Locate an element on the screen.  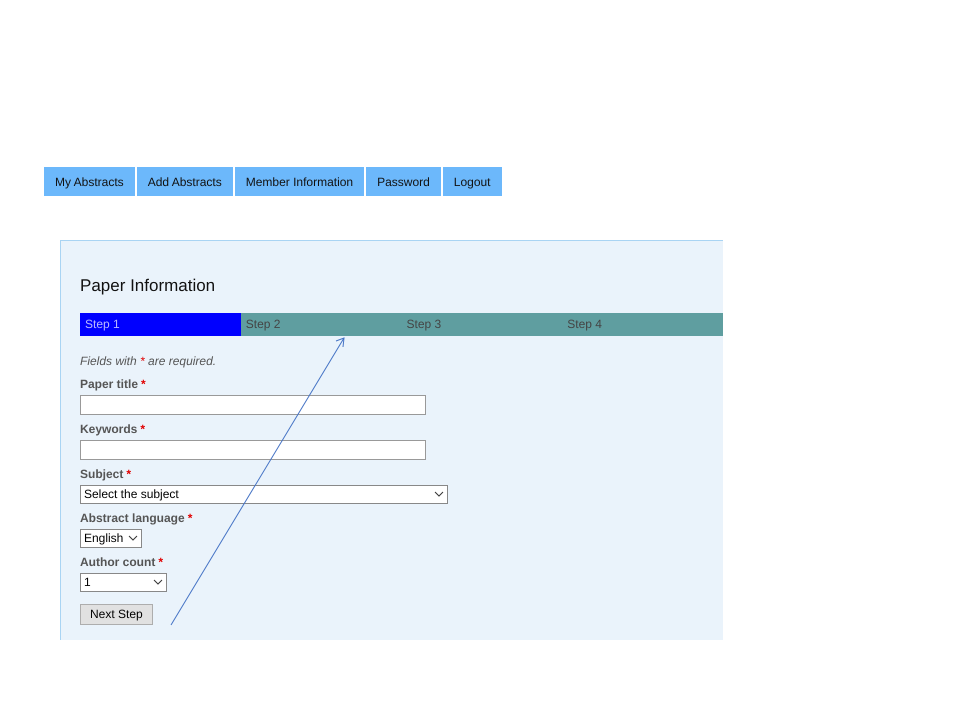
nav-tab: Add Abstracts is located at coordinates (184, 181).